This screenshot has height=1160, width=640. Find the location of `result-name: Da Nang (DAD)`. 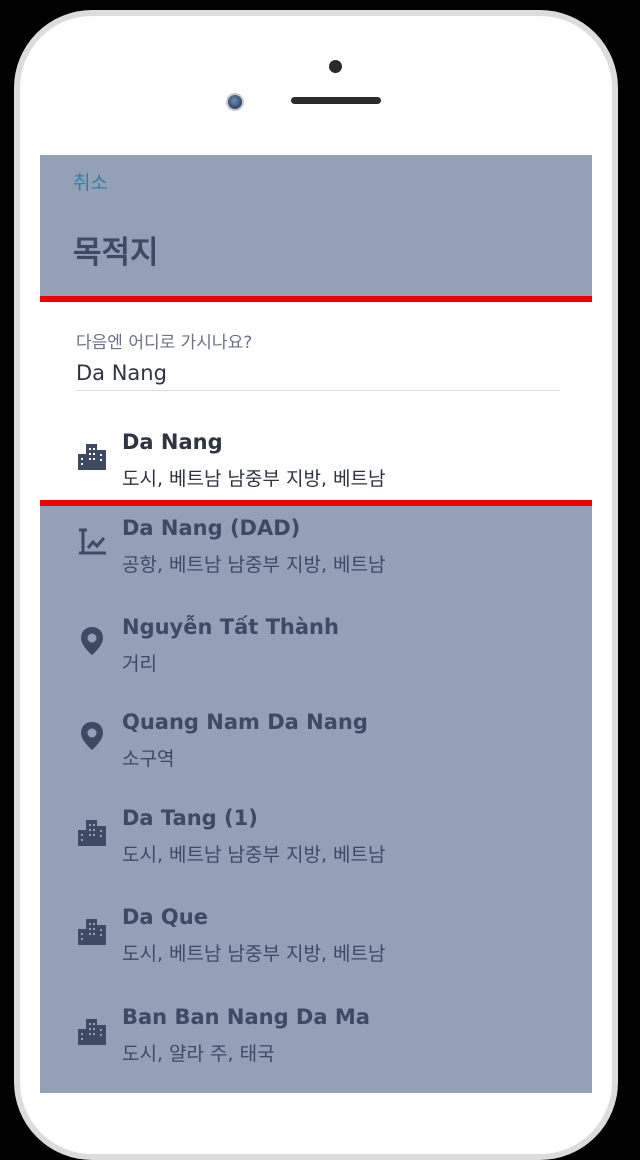

result-name: Da Nang (DAD) is located at coordinates (211, 528).